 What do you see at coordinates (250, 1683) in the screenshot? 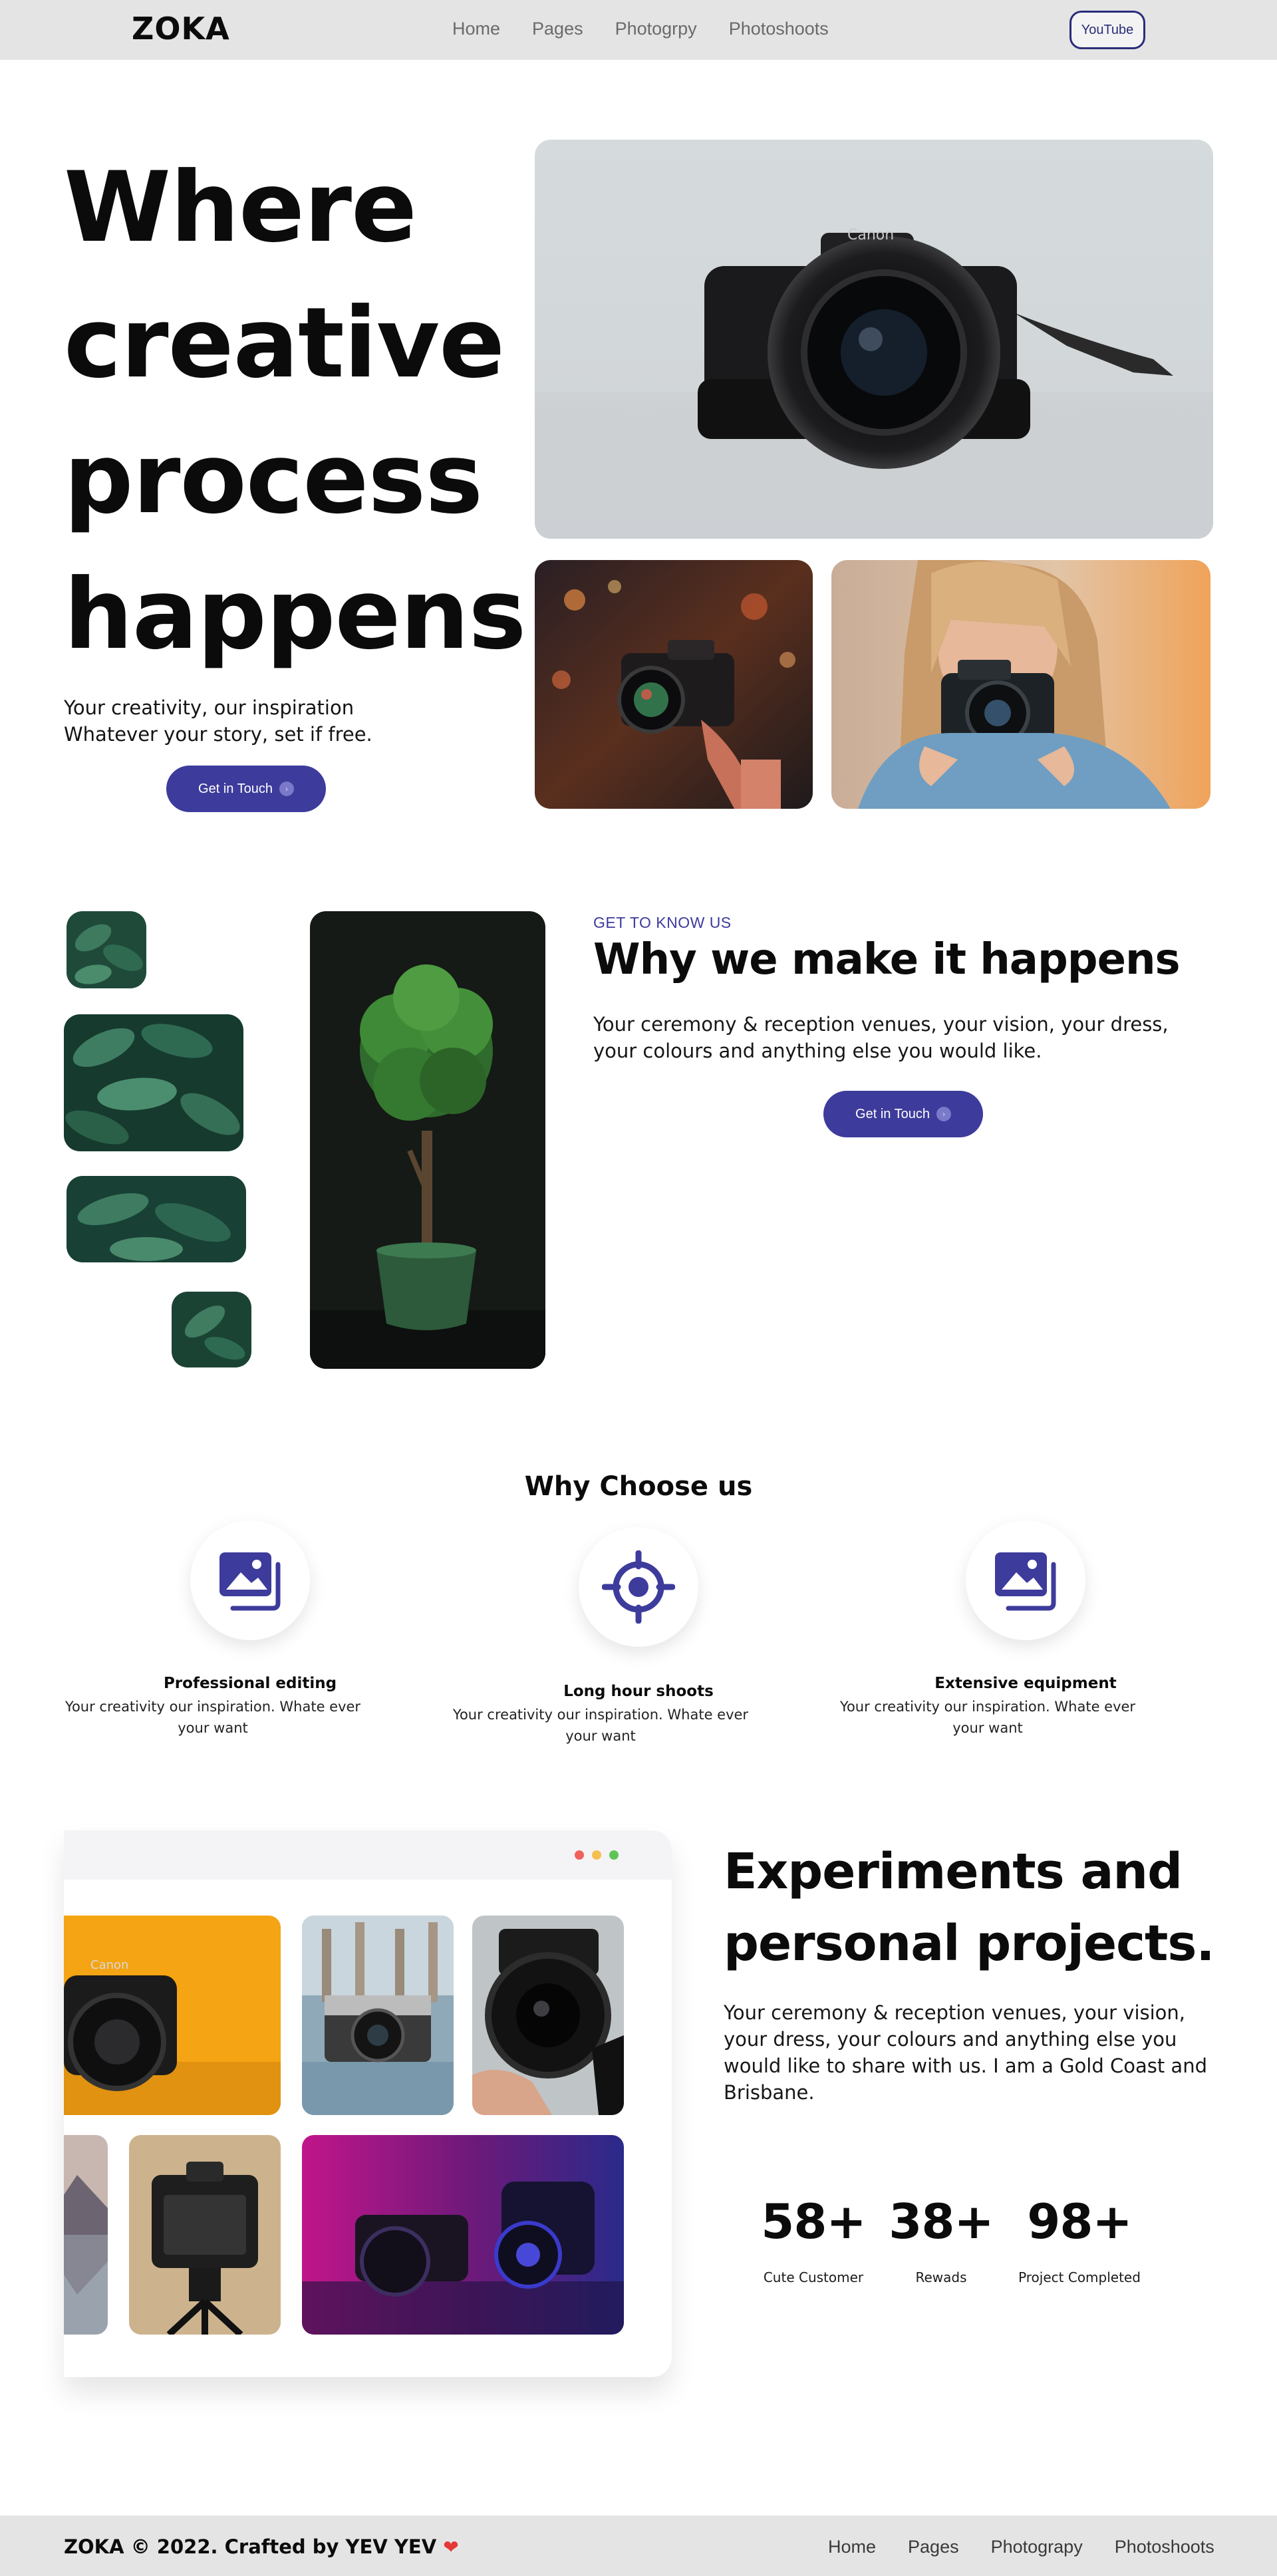
I see `feature-title-editing: Professional editing` at bounding box center [250, 1683].